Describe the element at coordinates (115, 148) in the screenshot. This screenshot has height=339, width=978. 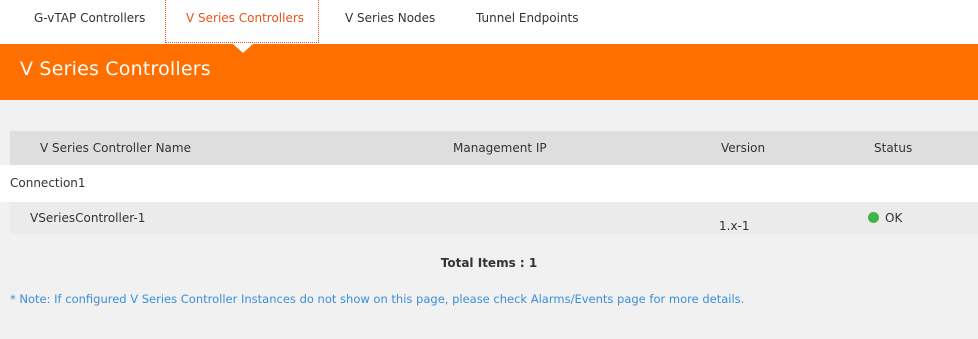
I see `column-header-name: V Series Controller Name` at that location.